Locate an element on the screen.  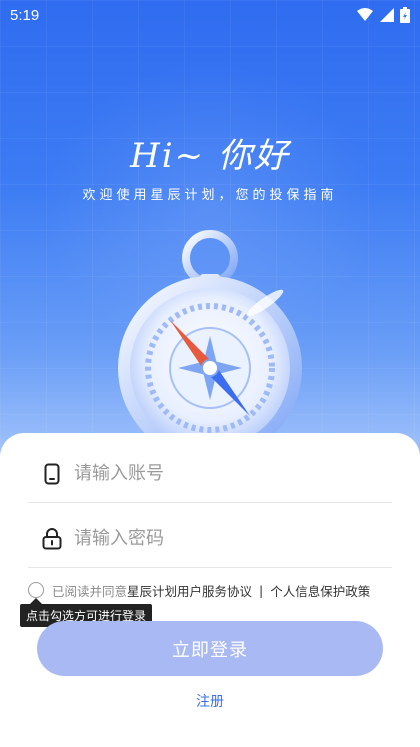
lock-icon is located at coordinates (52, 539).